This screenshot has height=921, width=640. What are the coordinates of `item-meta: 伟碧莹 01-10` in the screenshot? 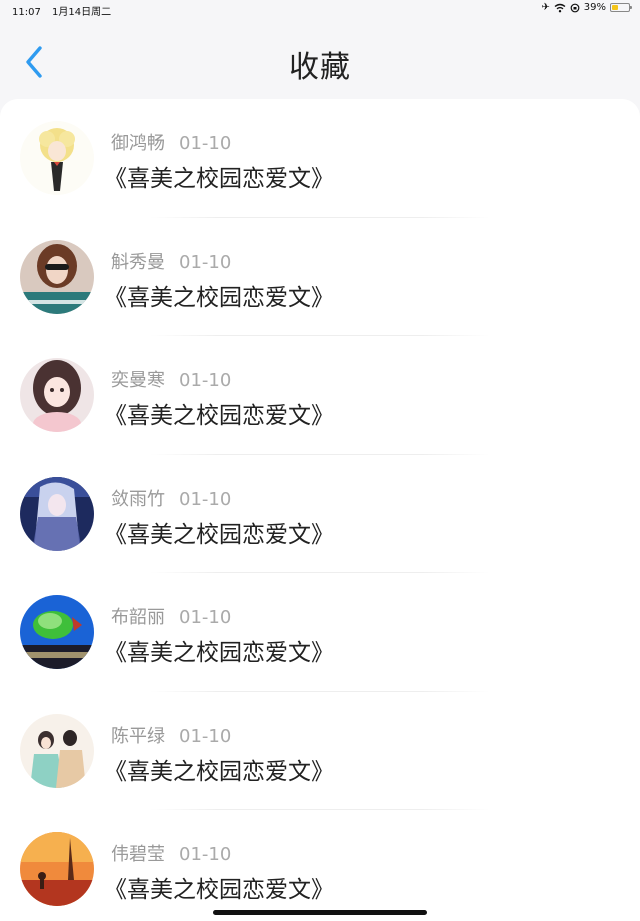 It's located at (171, 853).